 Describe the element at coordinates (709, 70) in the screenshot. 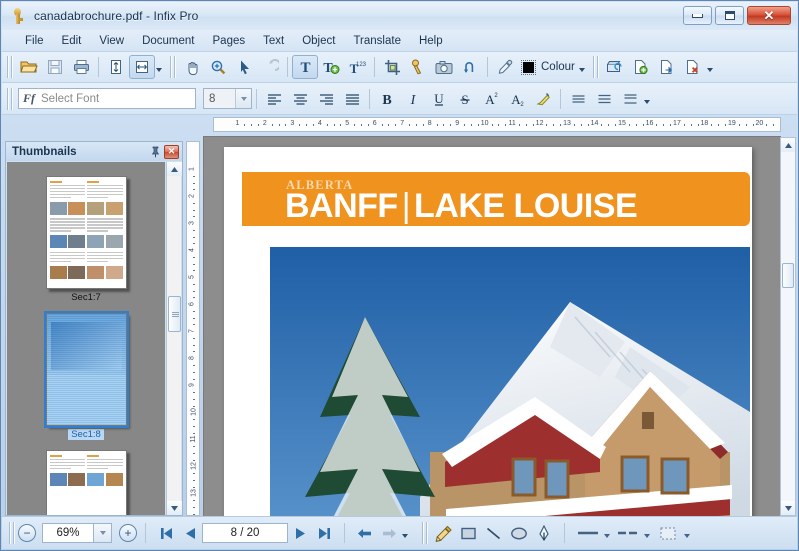

I see `page-tools-dropdown-caret` at that location.